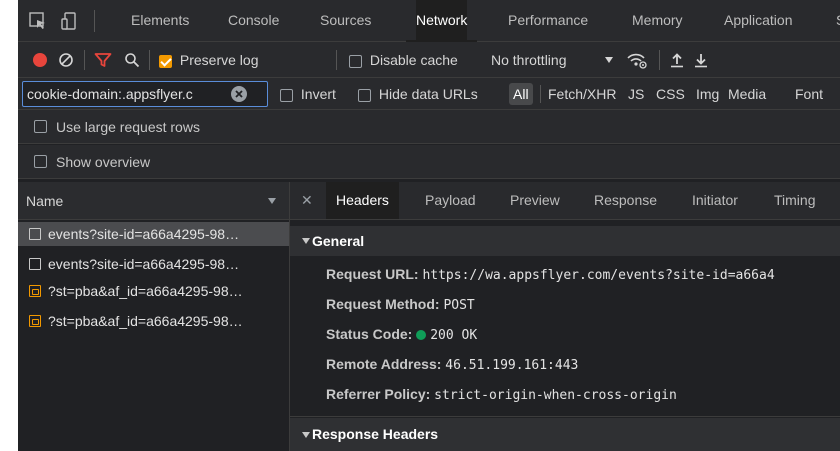 The image size is (840, 451). I want to click on clear-icon, so click(66, 60).